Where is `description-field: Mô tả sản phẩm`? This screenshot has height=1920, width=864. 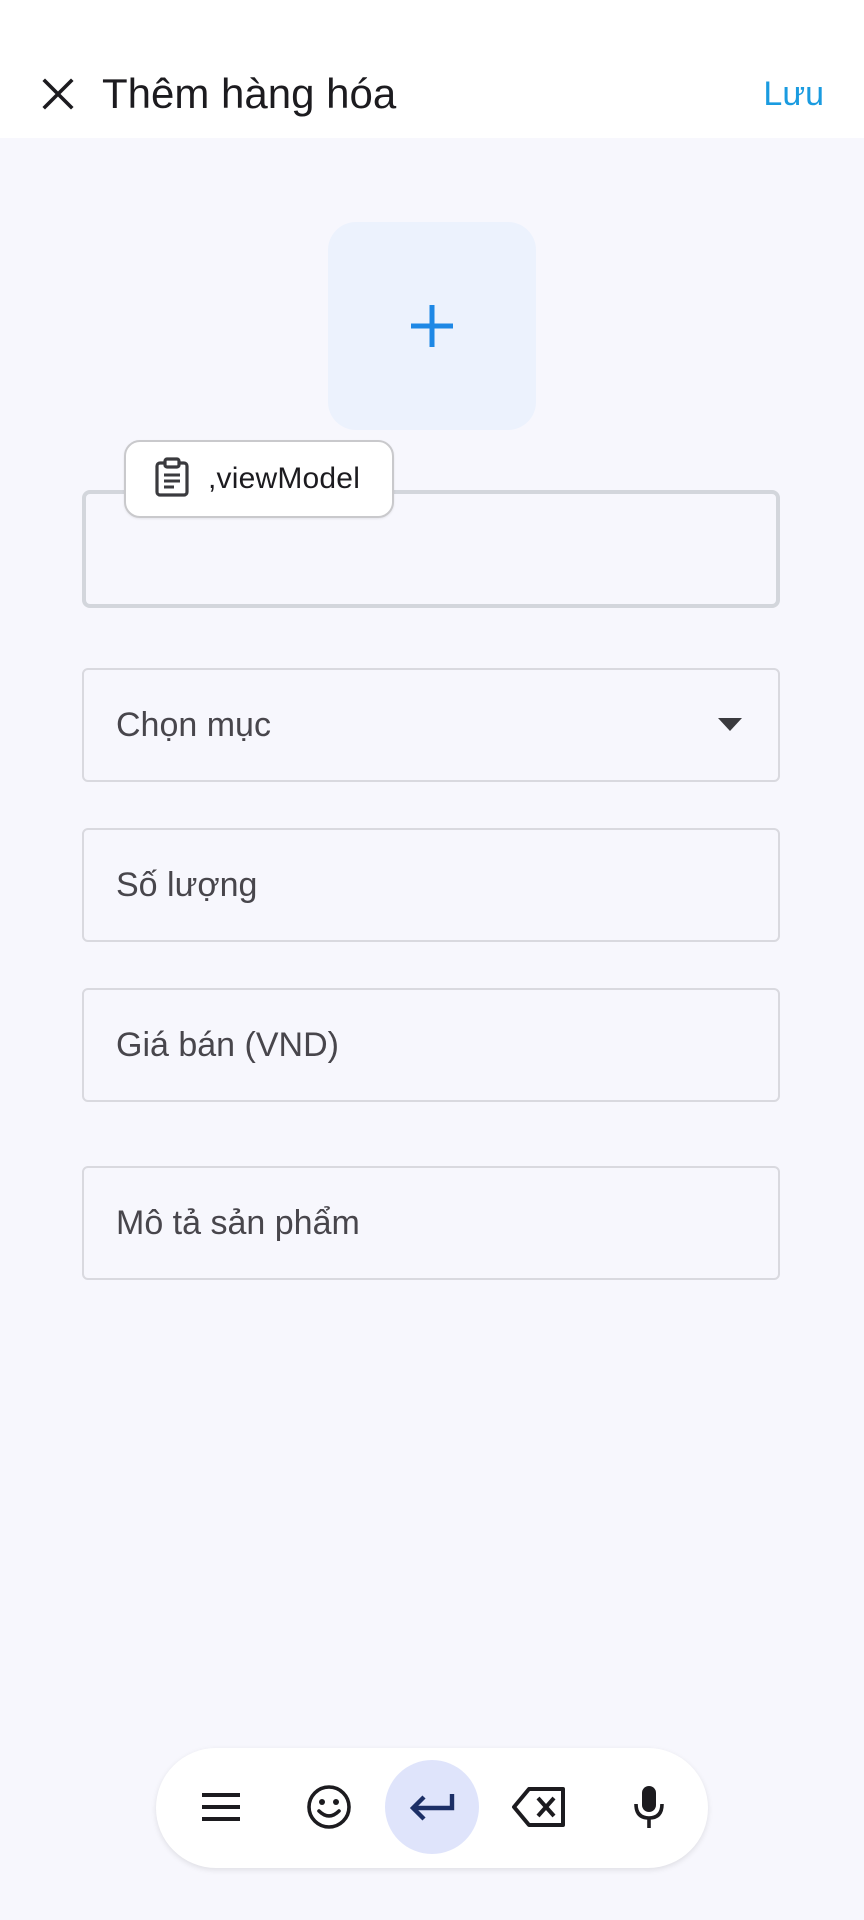
description-field: Mô tả sản phẩm is located at coordinates (431, 1223).